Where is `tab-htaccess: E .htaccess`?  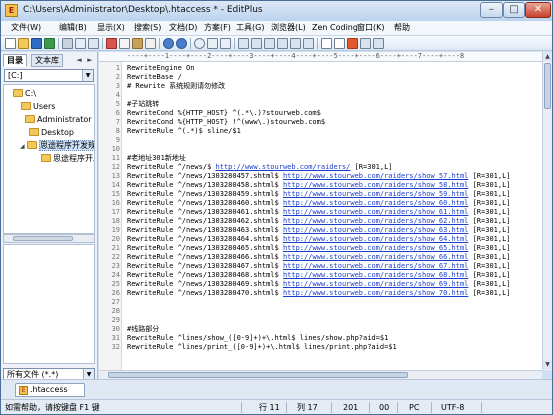 tab-htaccess: E .htaccess is located at coordinates (50, 390).